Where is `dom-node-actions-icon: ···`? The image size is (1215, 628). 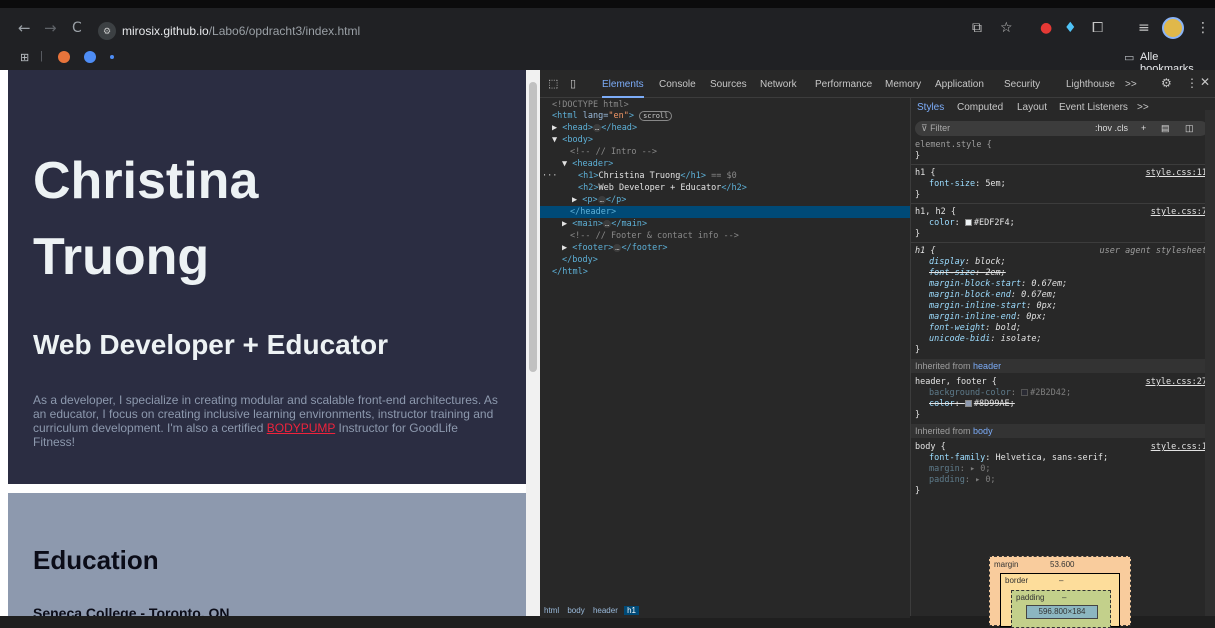 dom-node-actions-icon: ··· is located at coordinates (549, 177).